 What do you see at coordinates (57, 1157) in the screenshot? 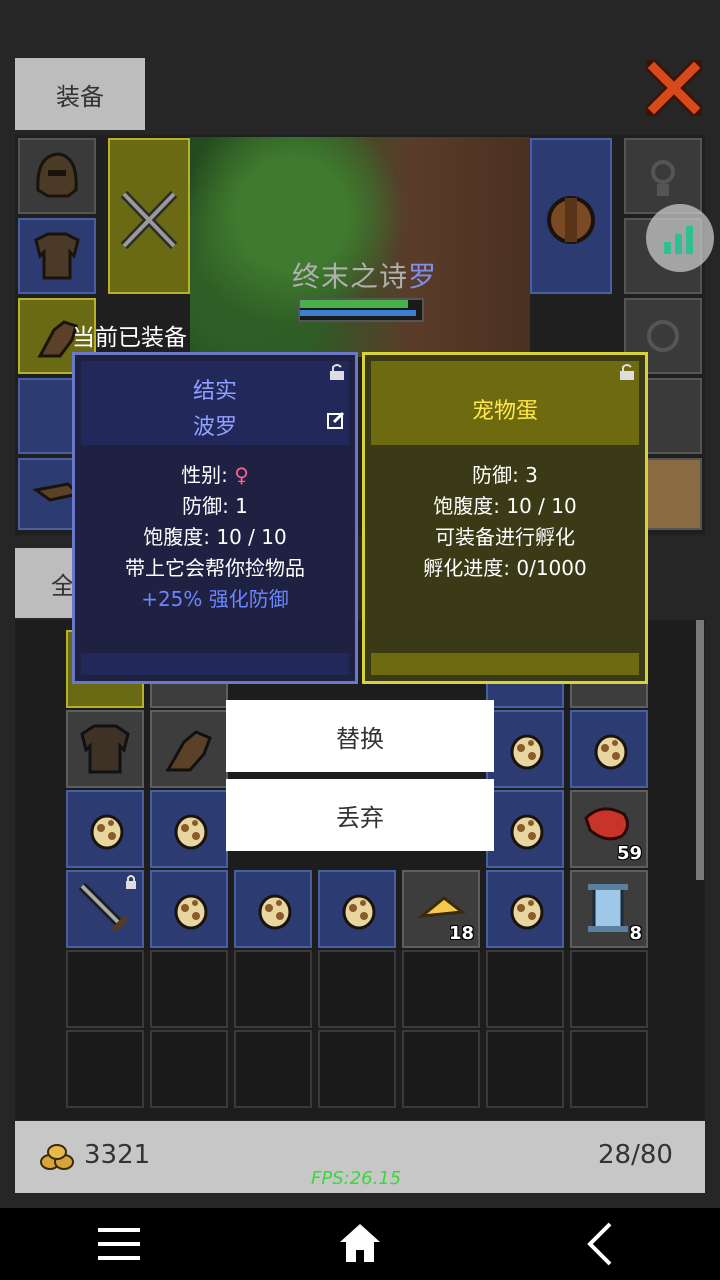
I see `gold-coins-icon` at bounding box center [57, 1157].